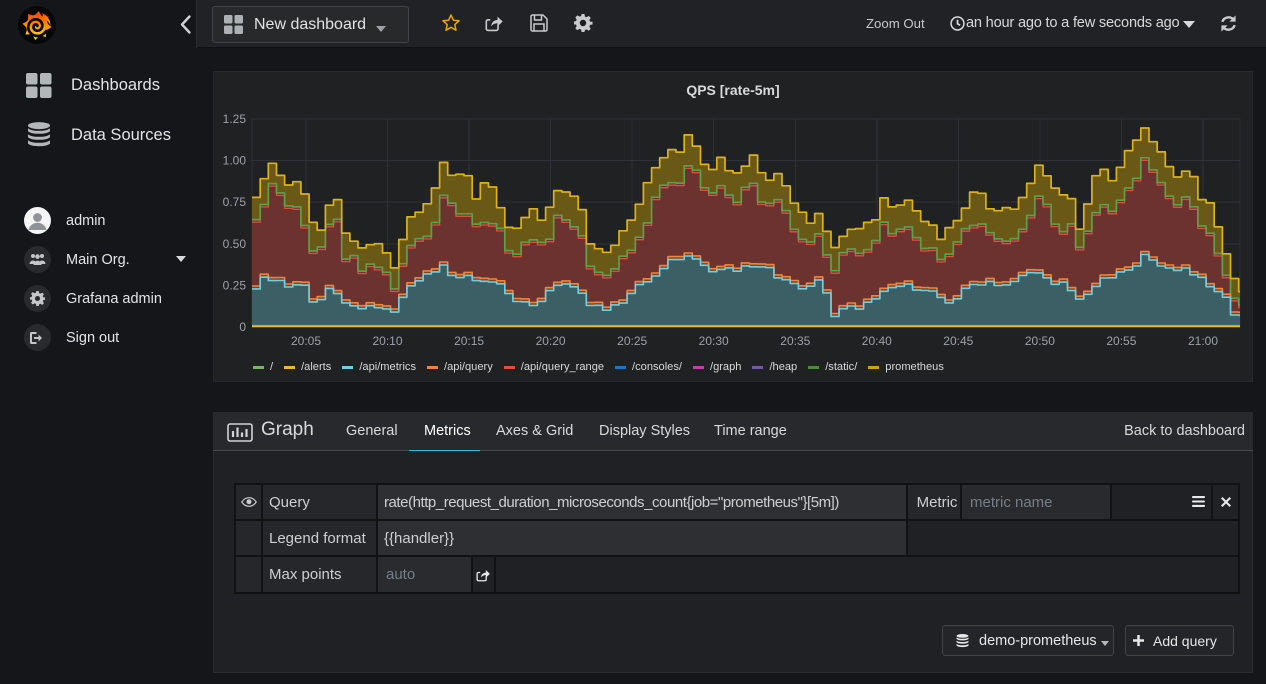 The image size is (1266, 684). What do you see at coordinates (306, 341) in the screenshot?
I see `svg-text: 20:05` at bounding box center [306, 341].